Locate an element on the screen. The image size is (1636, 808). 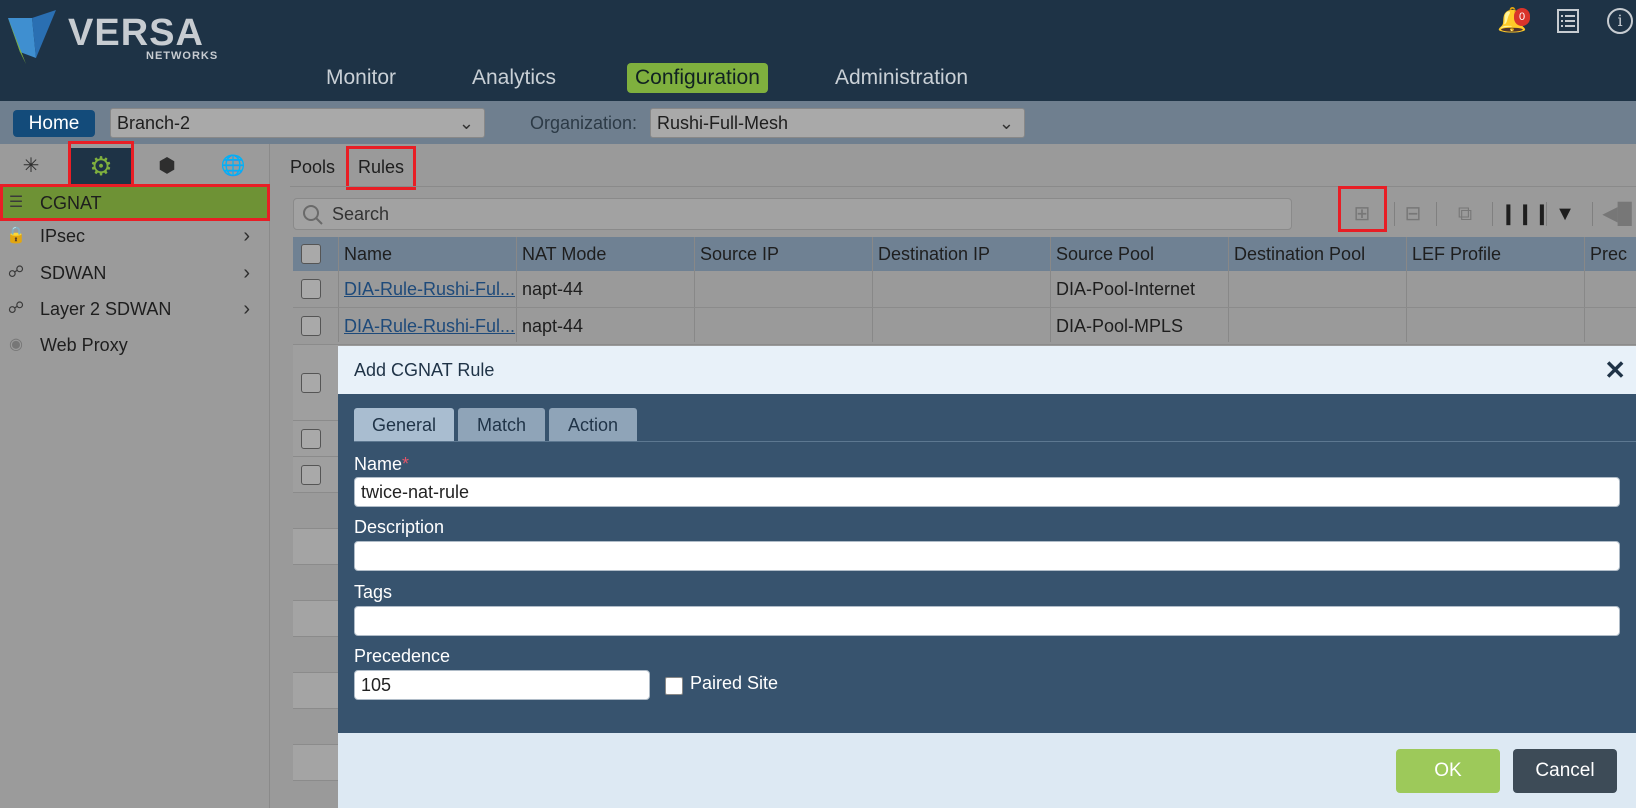
clone-button: ⧉ is located at coordinates (1465, 214).